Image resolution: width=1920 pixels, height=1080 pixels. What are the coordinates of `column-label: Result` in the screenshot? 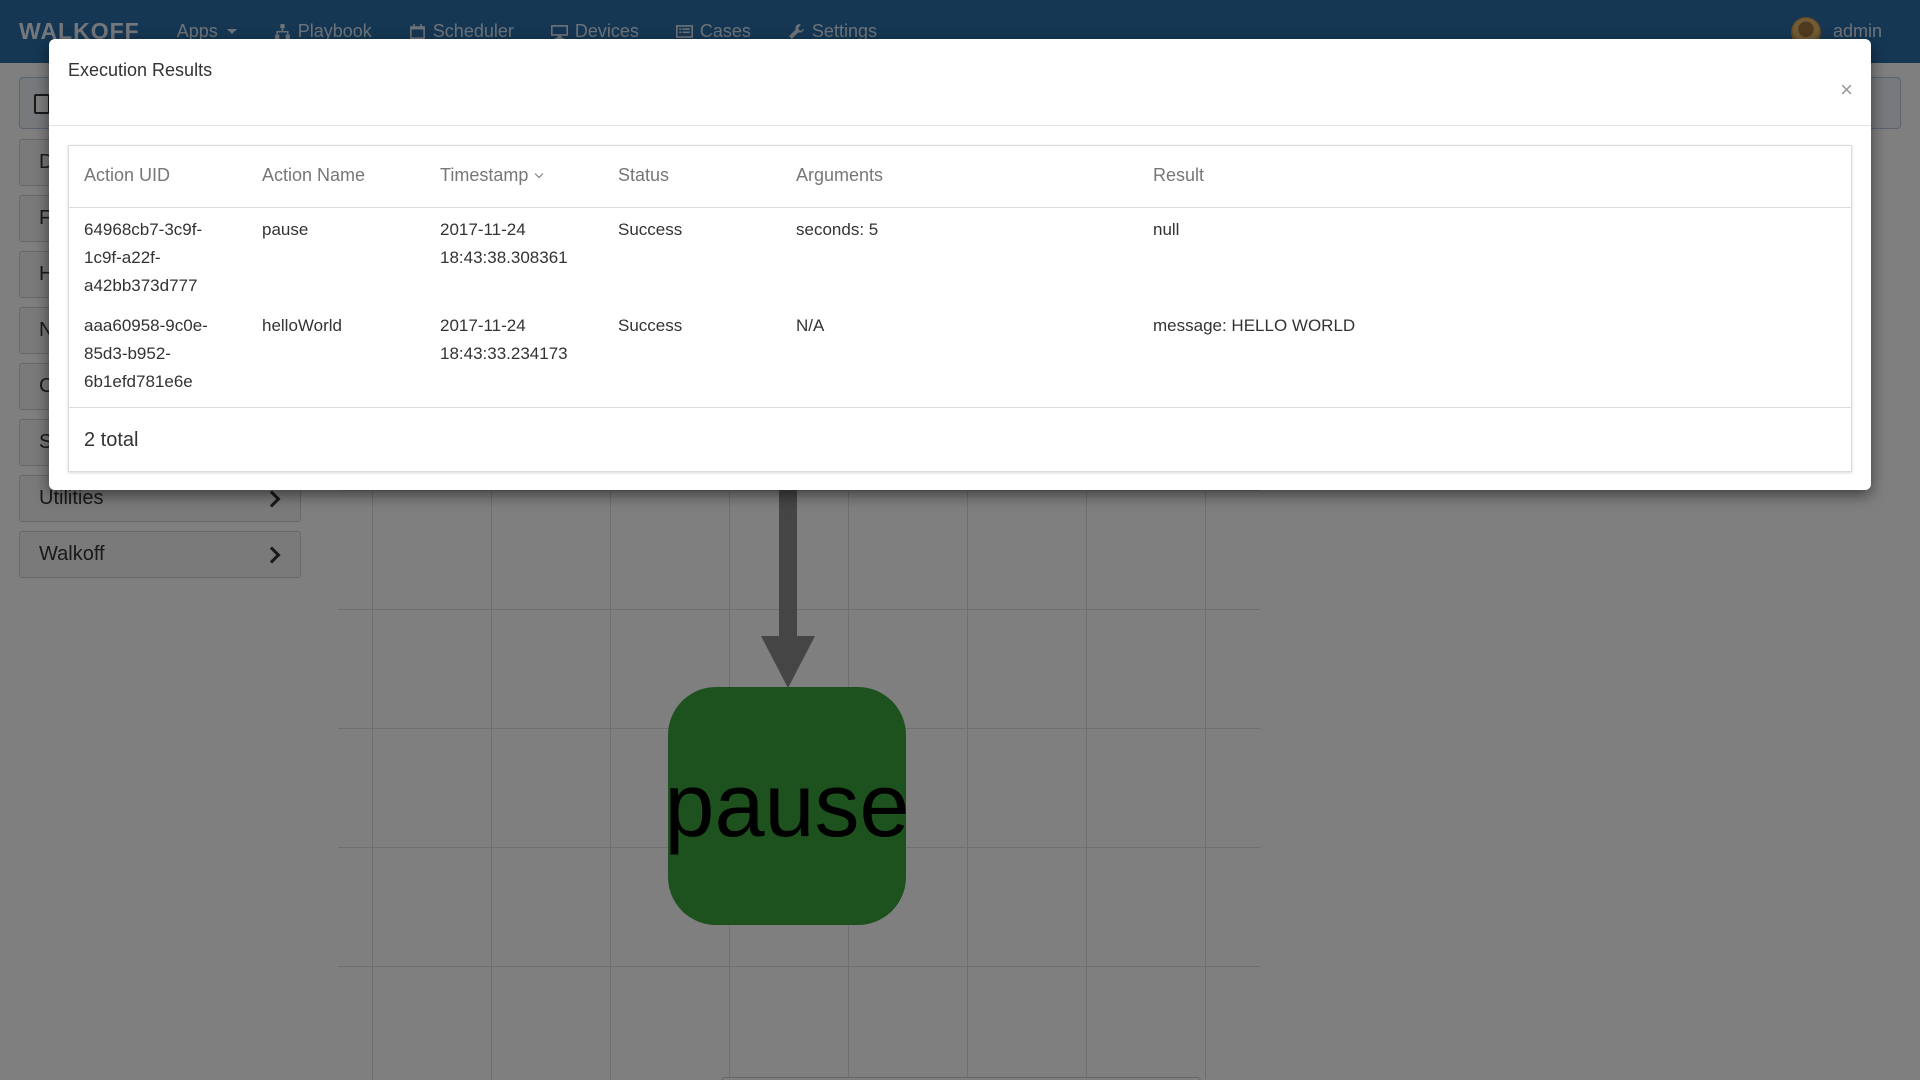 It's located at (1179, 175).